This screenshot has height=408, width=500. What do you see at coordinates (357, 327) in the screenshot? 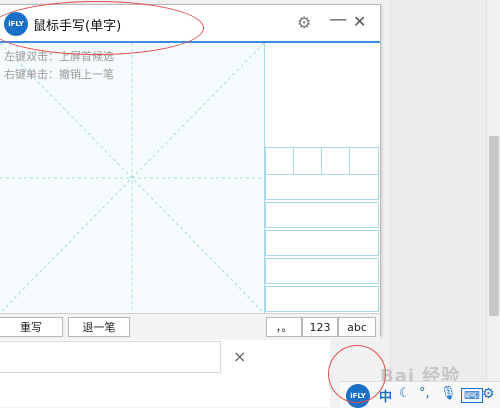
I see `letters-button: abc` at bounding box center [357, 327].